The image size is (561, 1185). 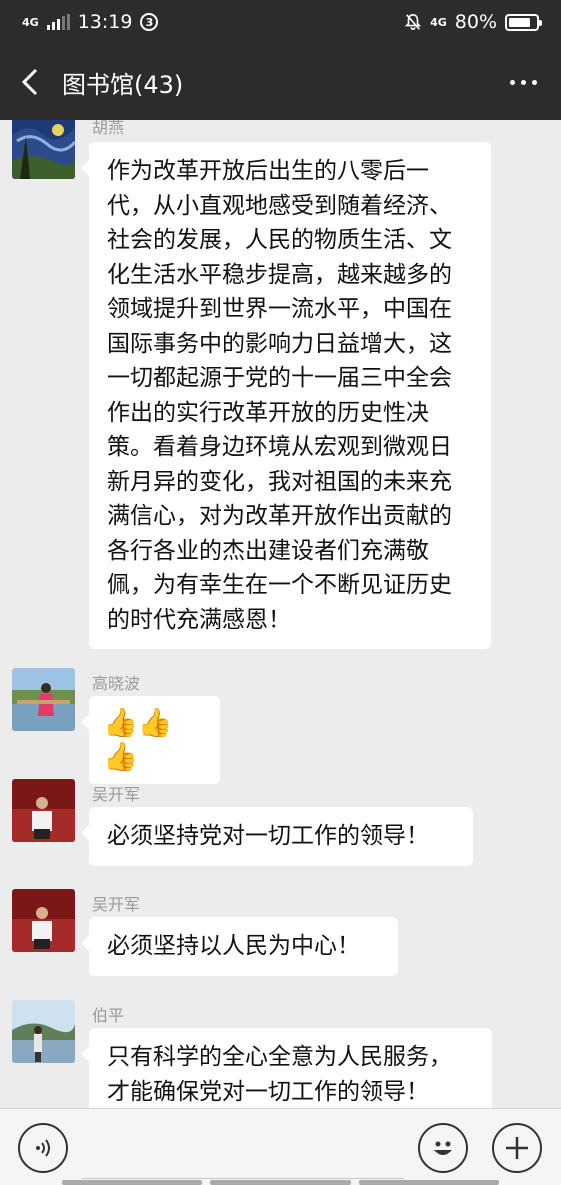 I want to click on message-text: 必须坚持党对一切工作的领导！, so click(x=268, y=836).